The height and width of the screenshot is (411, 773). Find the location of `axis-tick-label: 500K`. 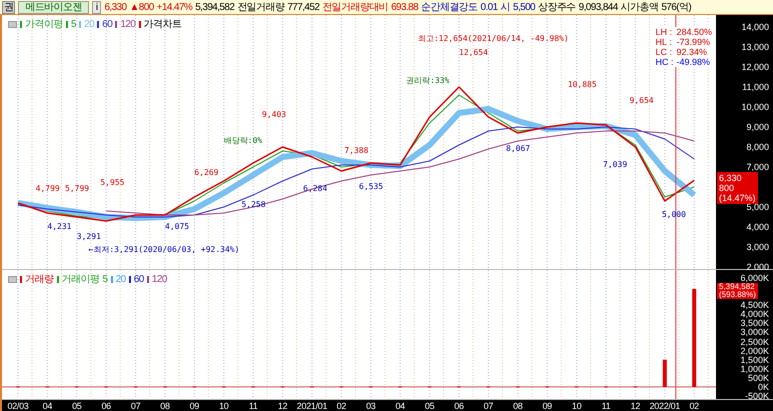

axis-tick-label: 500K is located at coordinates (758, 377).